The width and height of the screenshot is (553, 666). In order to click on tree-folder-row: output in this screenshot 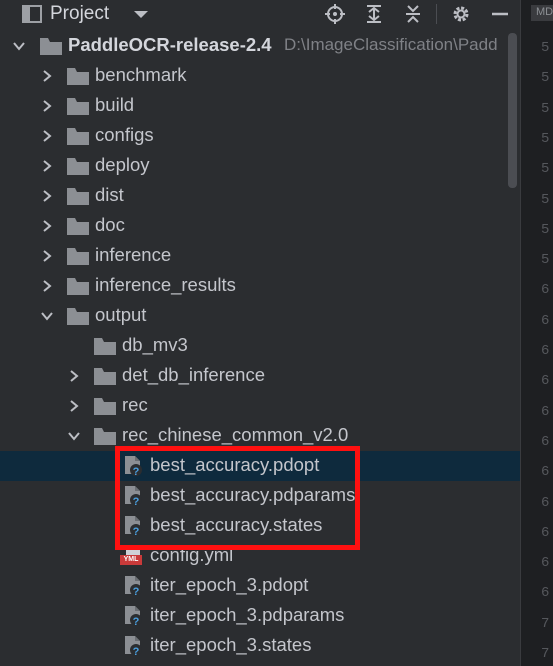, I will do `click(260, 316)`.